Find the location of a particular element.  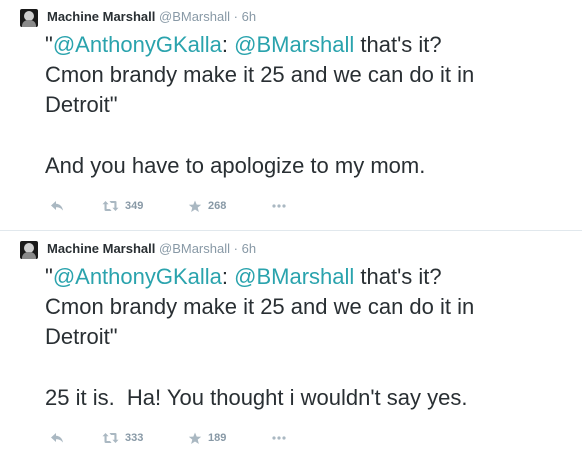

favorite-count: 268 is located at coordinates (217, 206).